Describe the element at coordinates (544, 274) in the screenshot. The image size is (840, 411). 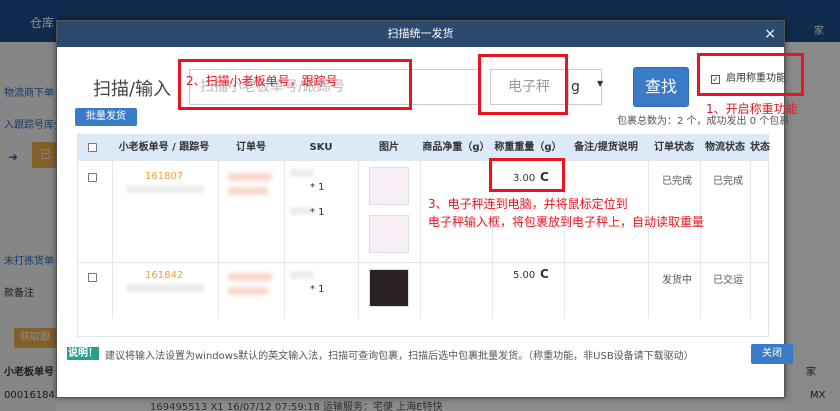
I see `refresh-icon: C` at that location.